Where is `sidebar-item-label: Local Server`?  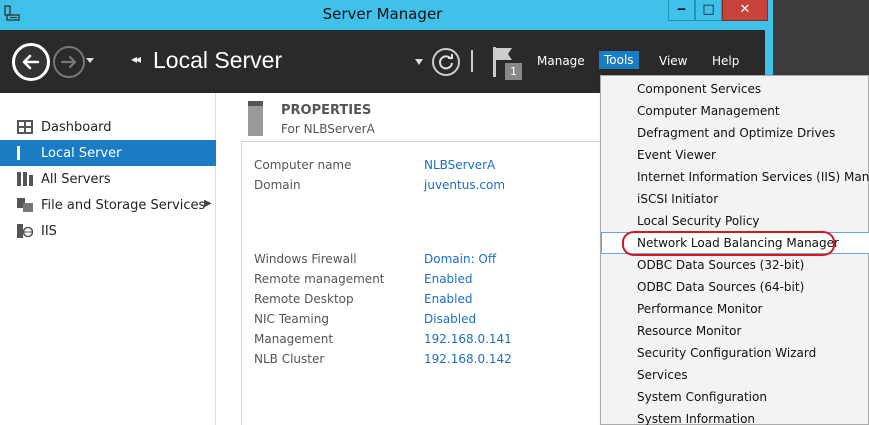 sidebar-item-label: Local Server is located at coordinates (81, 153).